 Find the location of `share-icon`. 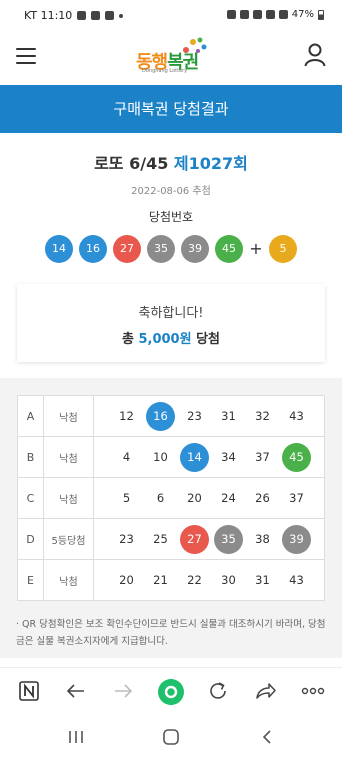

share-icon is located at coordinates (266, 691).